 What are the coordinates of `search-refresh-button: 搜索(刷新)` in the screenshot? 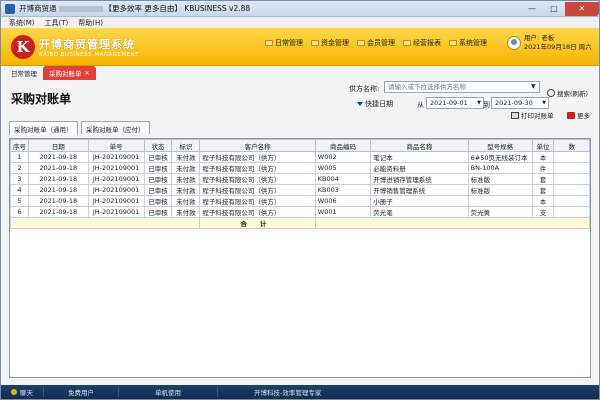 It's located at (567, 93).